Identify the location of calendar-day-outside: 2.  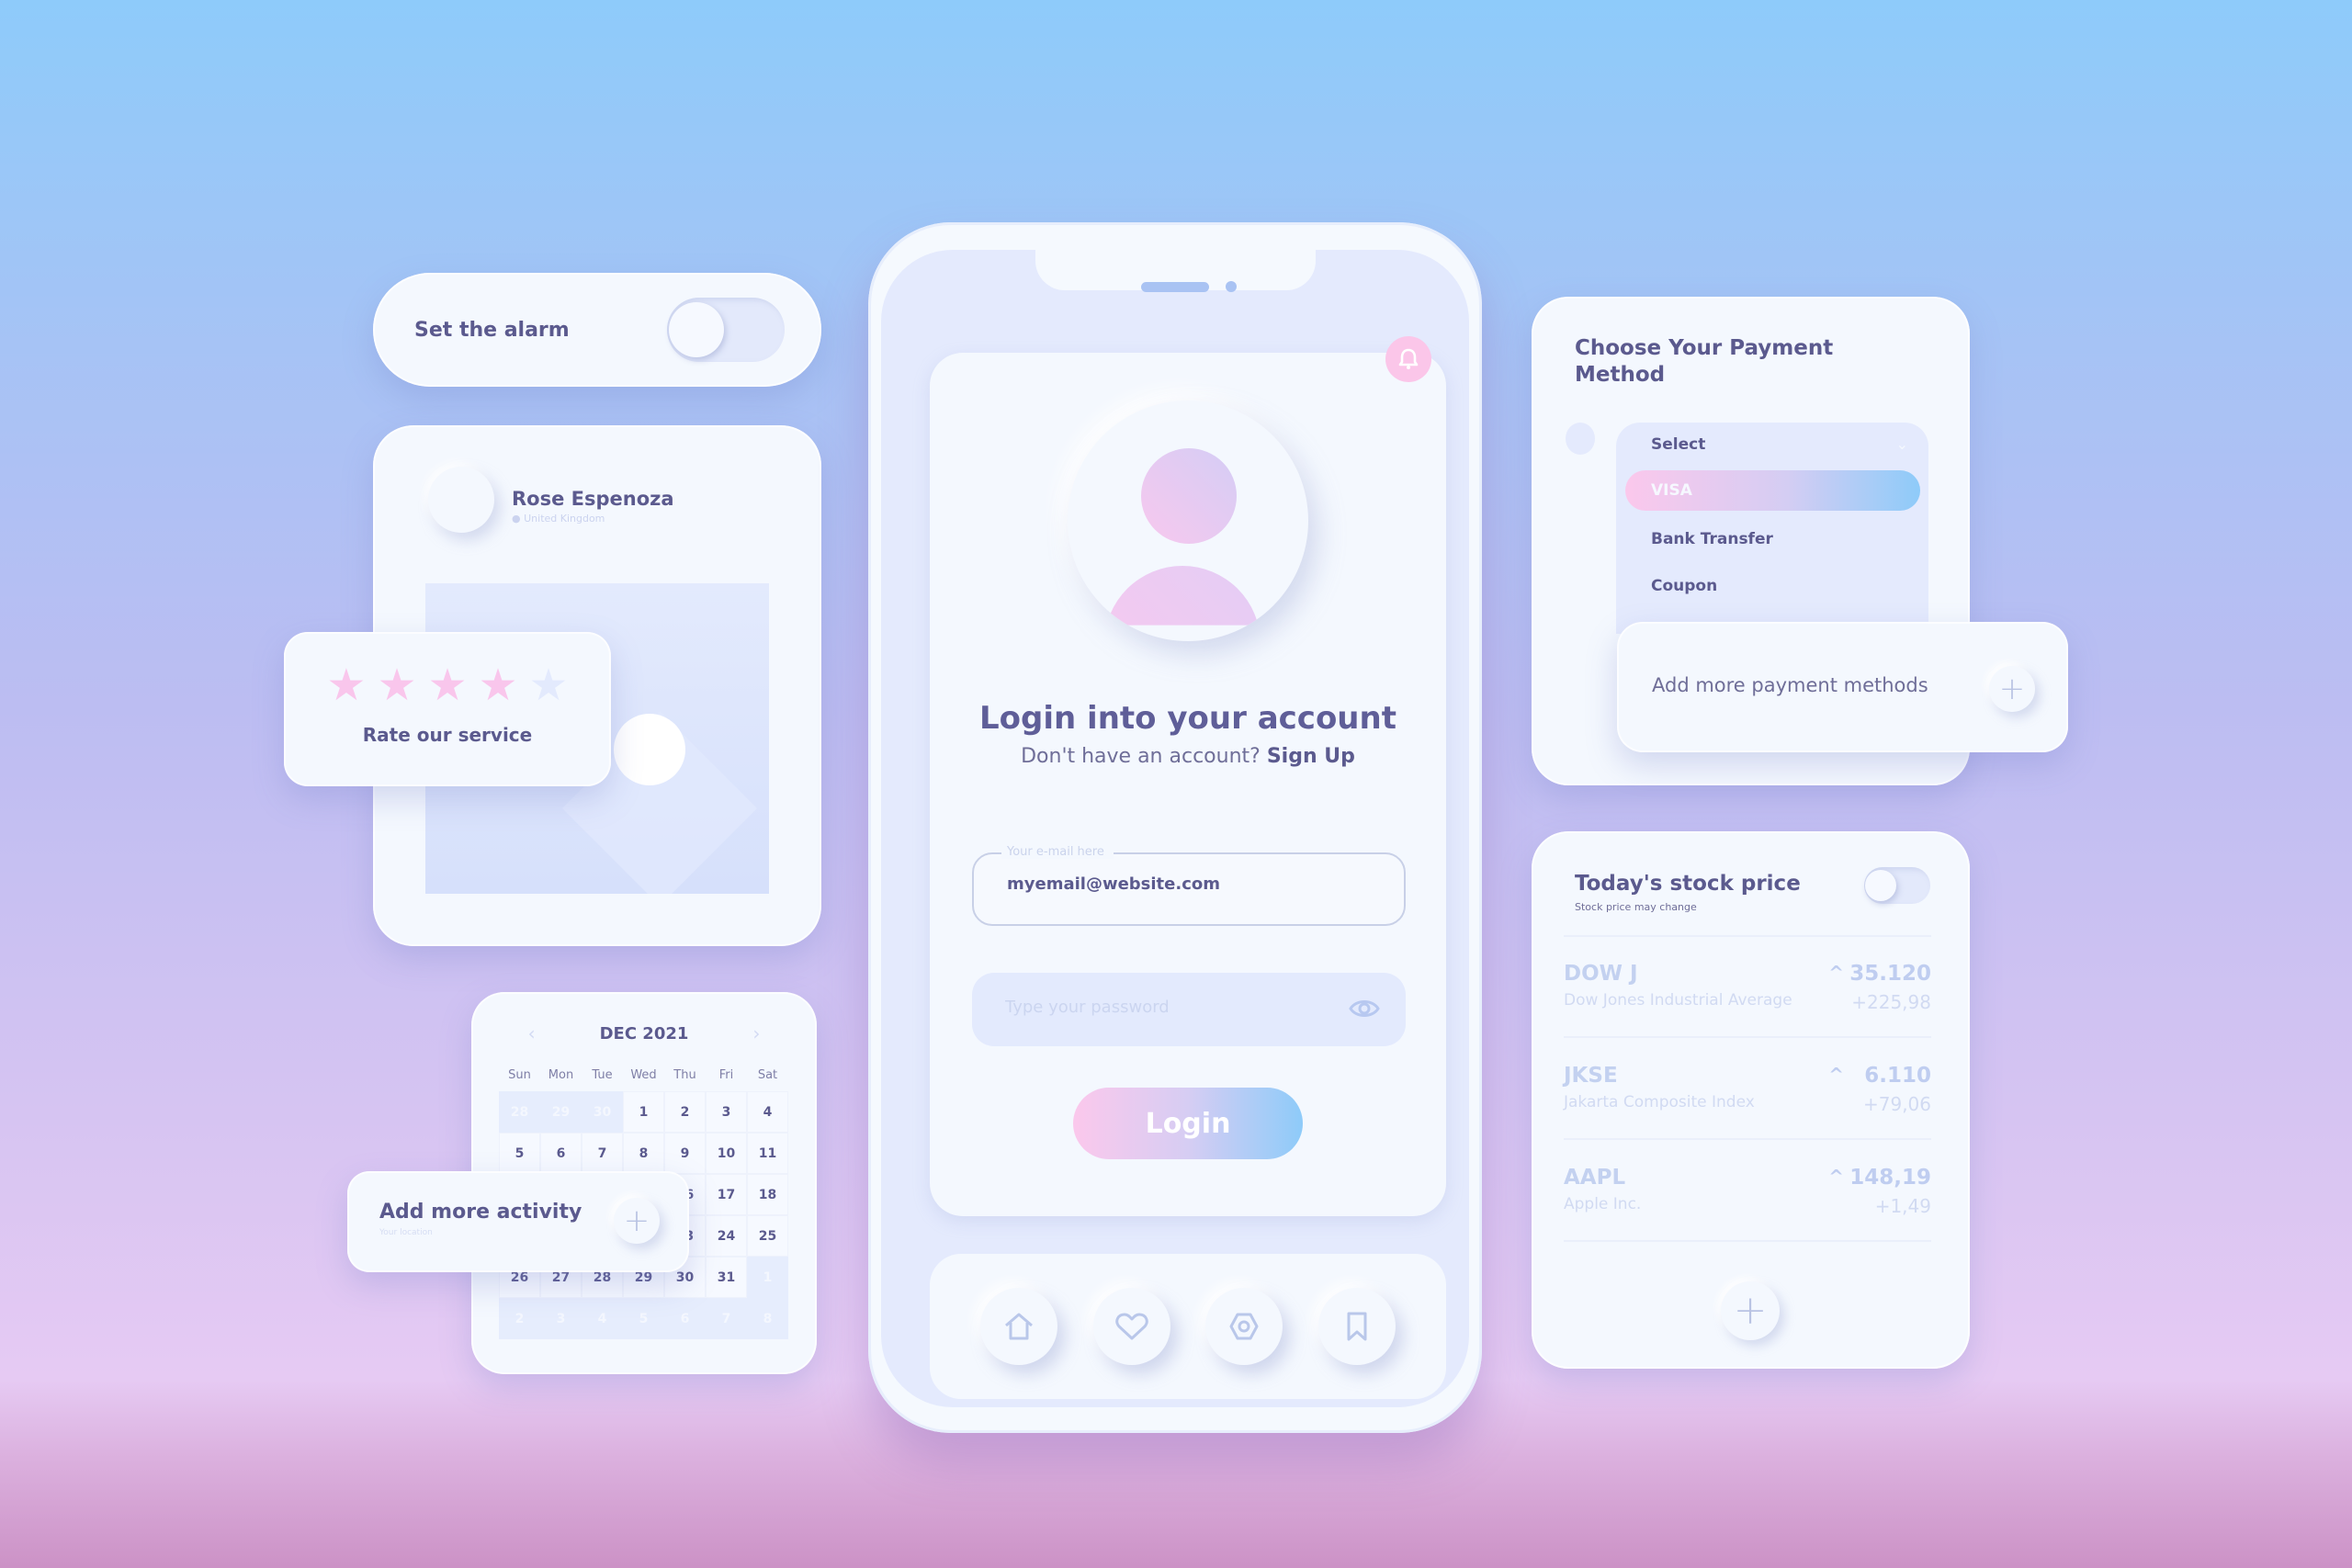
(519, 1318).